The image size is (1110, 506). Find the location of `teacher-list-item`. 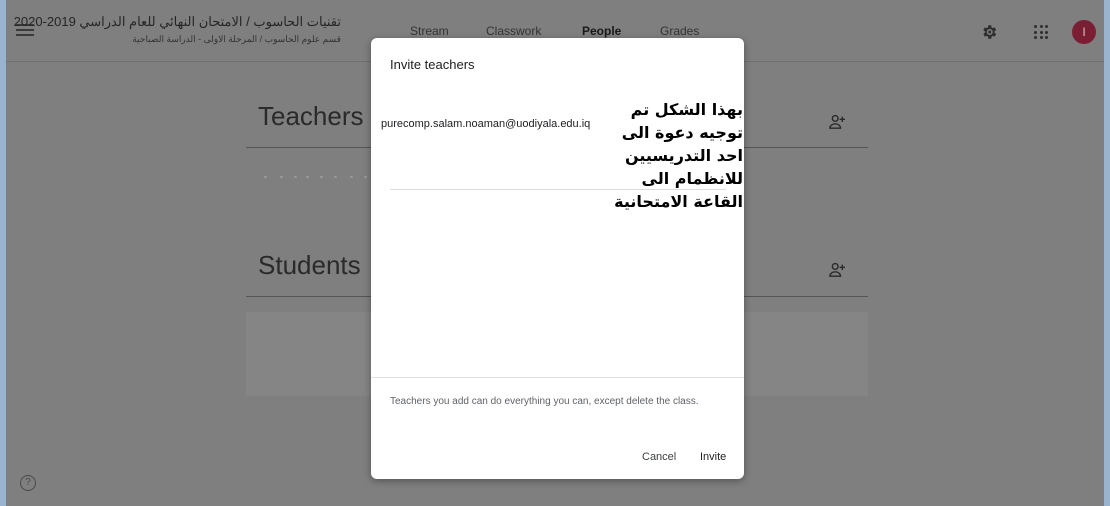

teacher-list-item is located at coordinates (319, 177).